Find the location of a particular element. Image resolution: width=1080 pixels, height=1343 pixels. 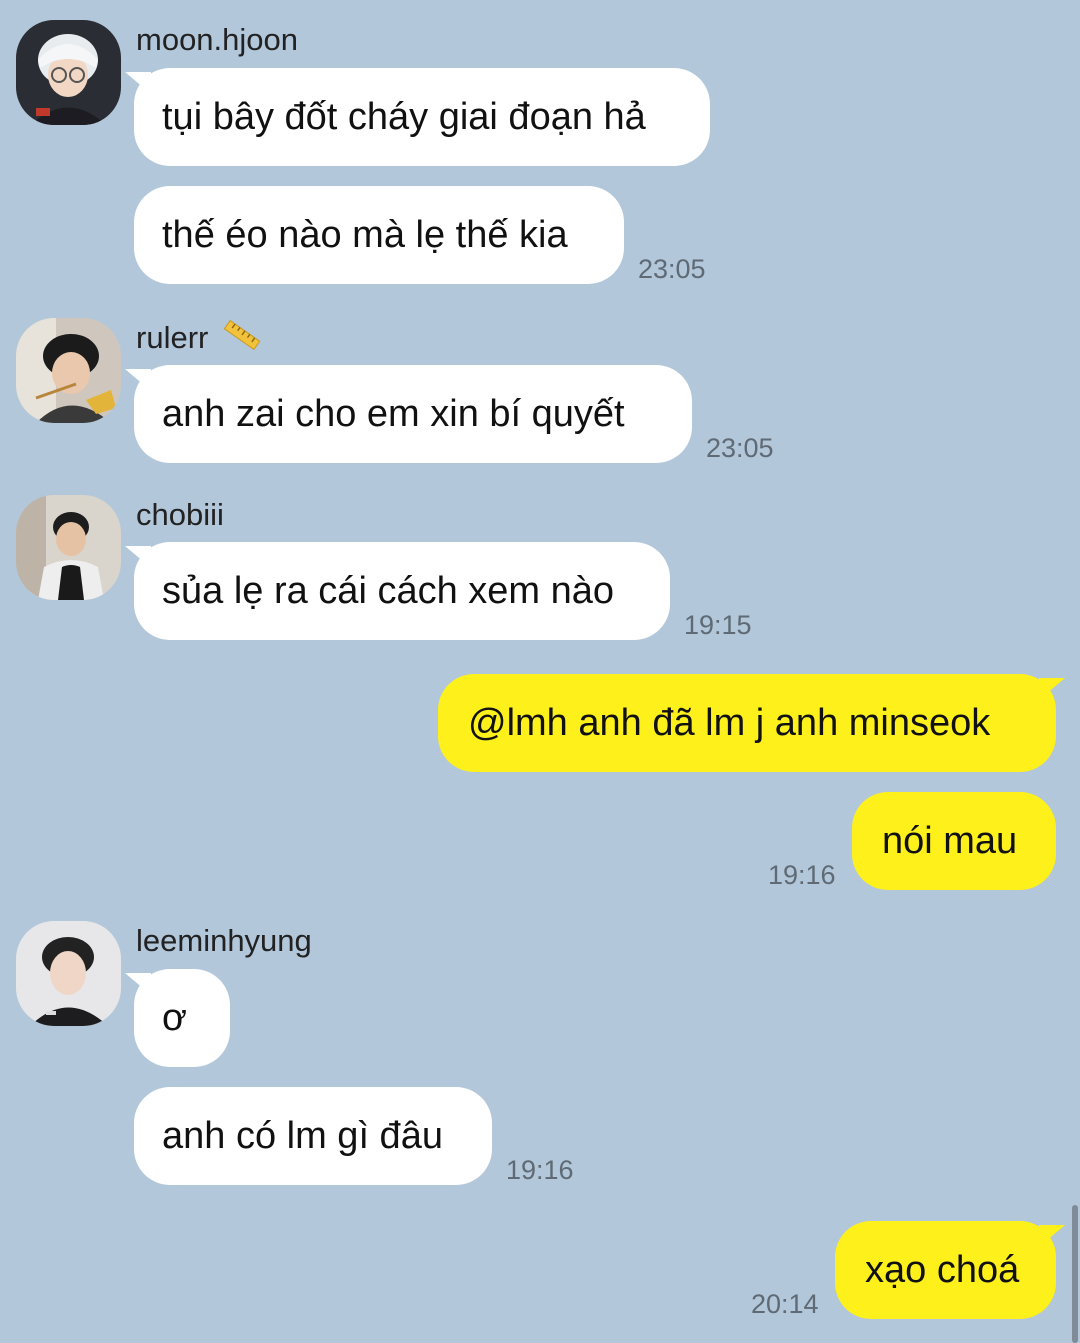

message-text: xạo choá is located at coordinates (942, 1269).